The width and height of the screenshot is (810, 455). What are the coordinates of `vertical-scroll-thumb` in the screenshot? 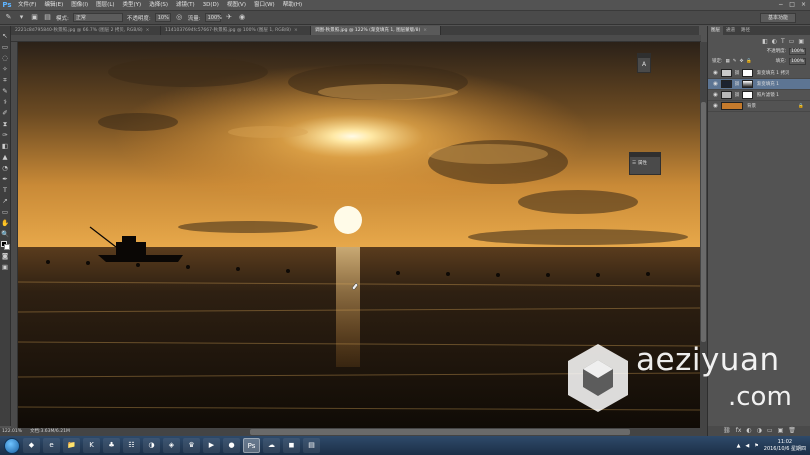 It's located at (703, 222).